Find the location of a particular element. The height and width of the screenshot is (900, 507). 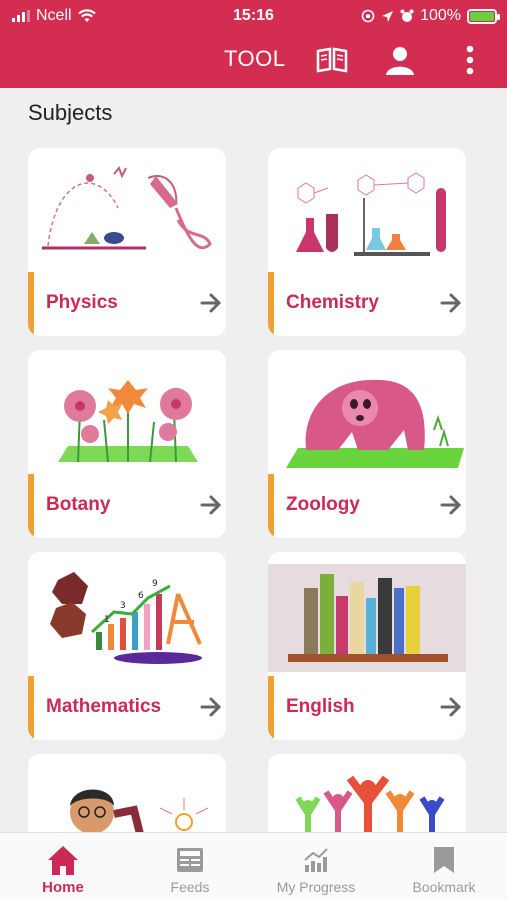

subject-label: Physics is located at coordinates (82, 302).